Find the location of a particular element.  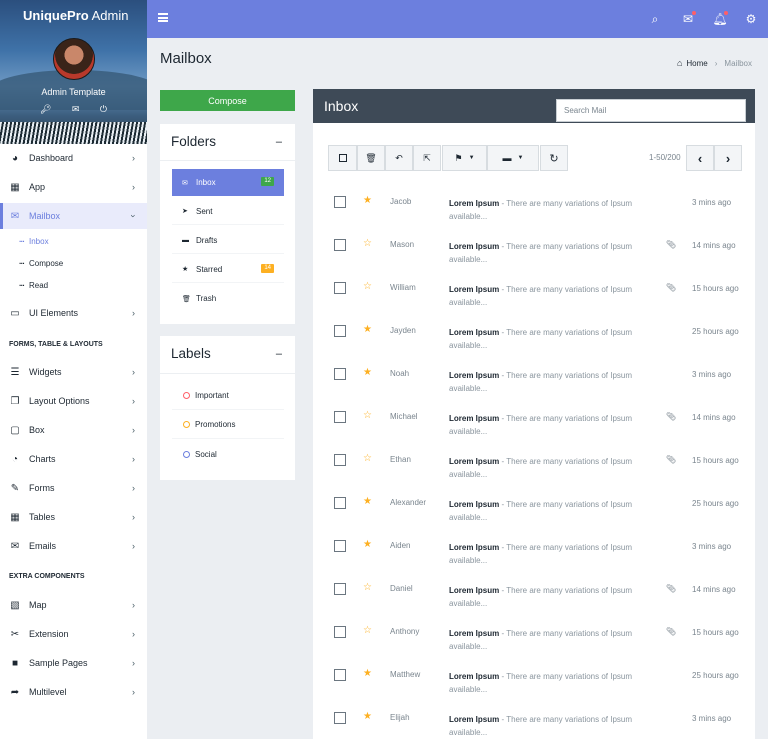

sidebar-item-multilevel: ➦ Multilevel › is located at coordinates (73, 692).